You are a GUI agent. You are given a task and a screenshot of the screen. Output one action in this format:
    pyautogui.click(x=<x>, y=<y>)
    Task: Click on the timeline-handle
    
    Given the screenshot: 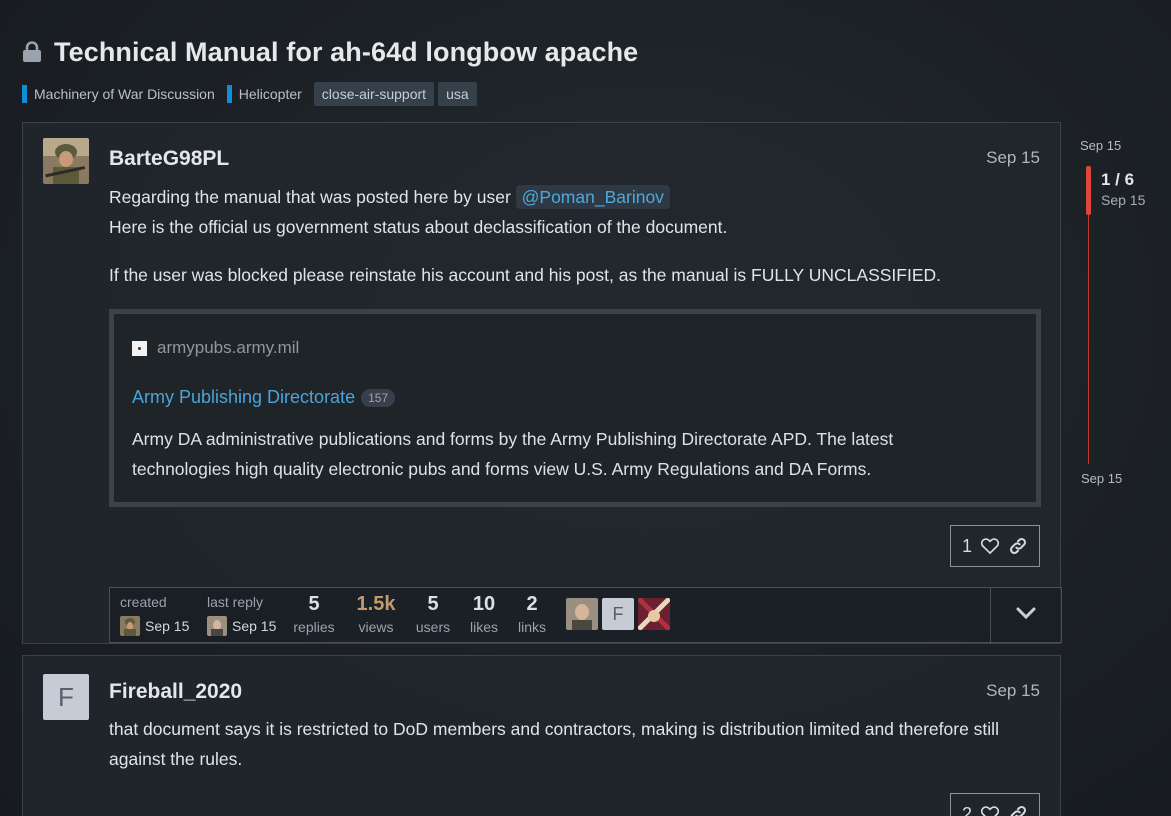 What is the action you would take?
    pyautogui.click(x=1088, y=190)
    